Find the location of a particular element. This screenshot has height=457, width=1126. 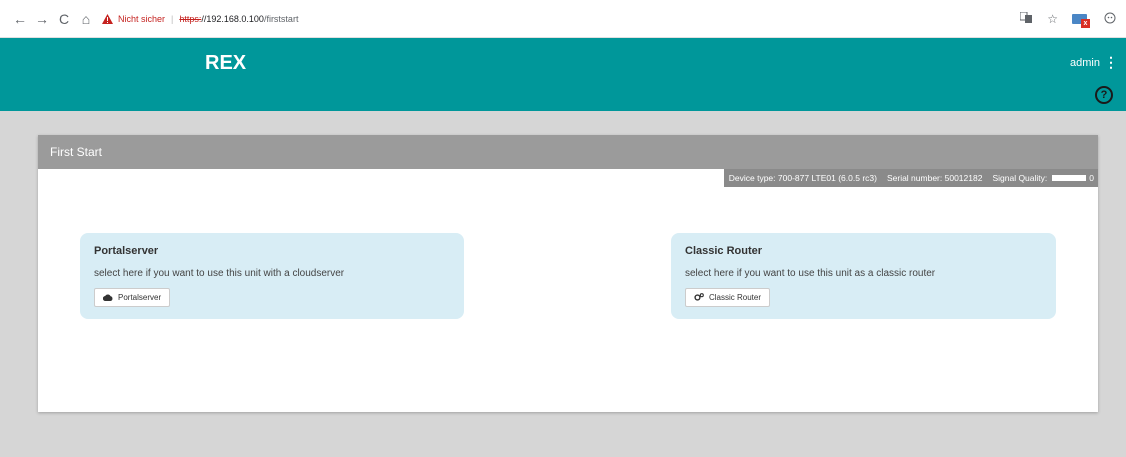

user-menu: admin ⋮ is located at coordinates (1094, 62).